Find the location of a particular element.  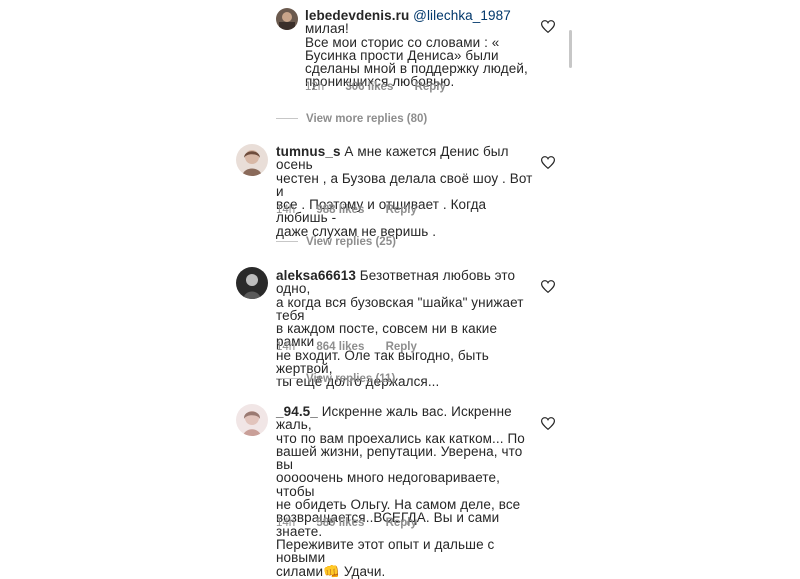

comment-meta: 12h 306 likes Reply is located at coordinates (384, 87).